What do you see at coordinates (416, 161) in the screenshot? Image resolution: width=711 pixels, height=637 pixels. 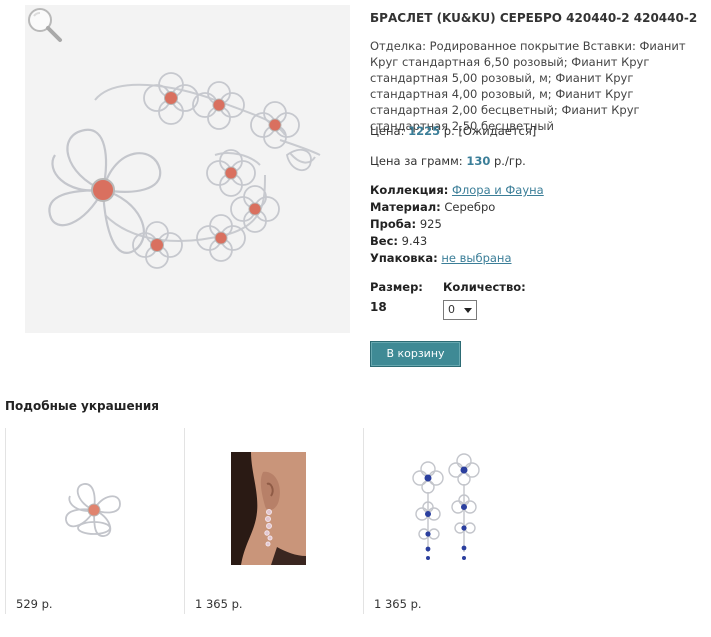 I see `price-per-gram-label: Цена за грамм:` at bounding box center [416, 161].